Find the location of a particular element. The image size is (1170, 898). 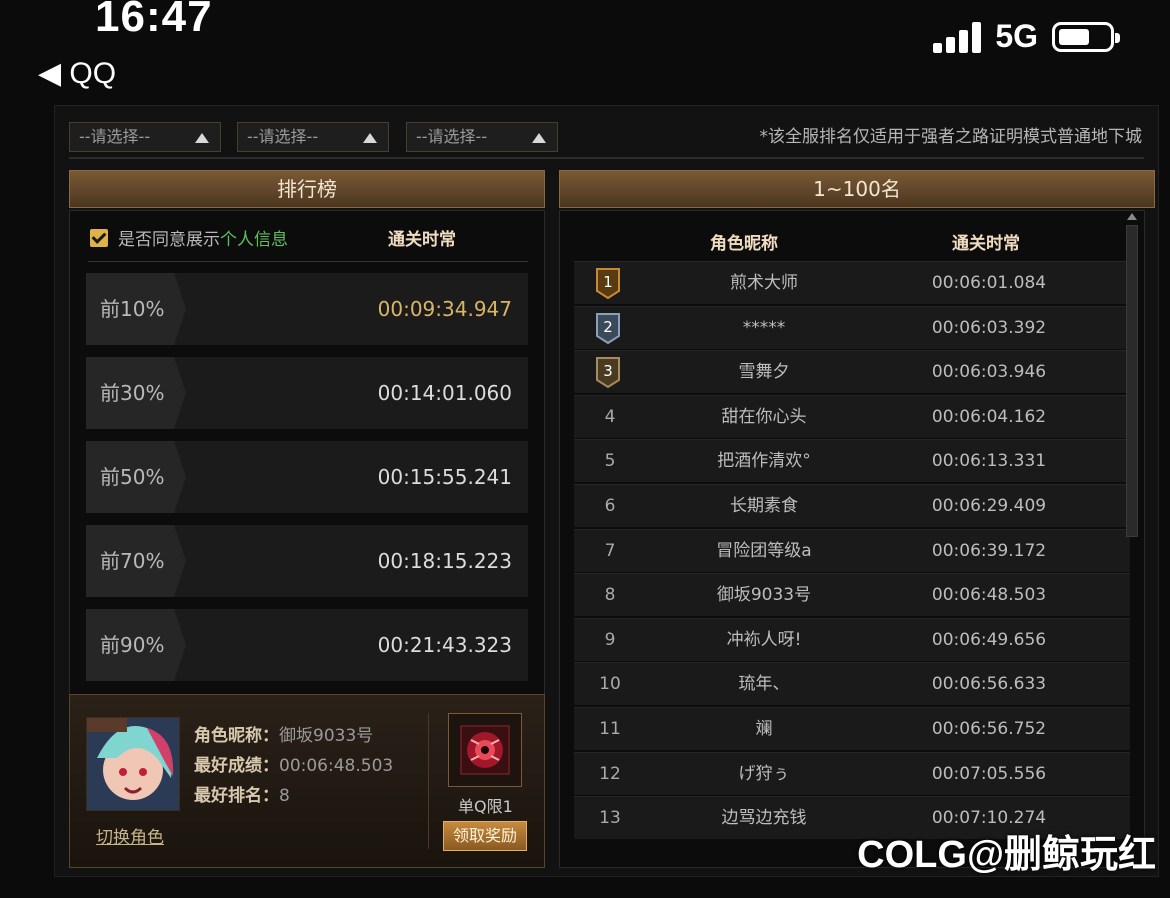

clear-time: 00:06:49.656 is located at coordinates (989, 639).